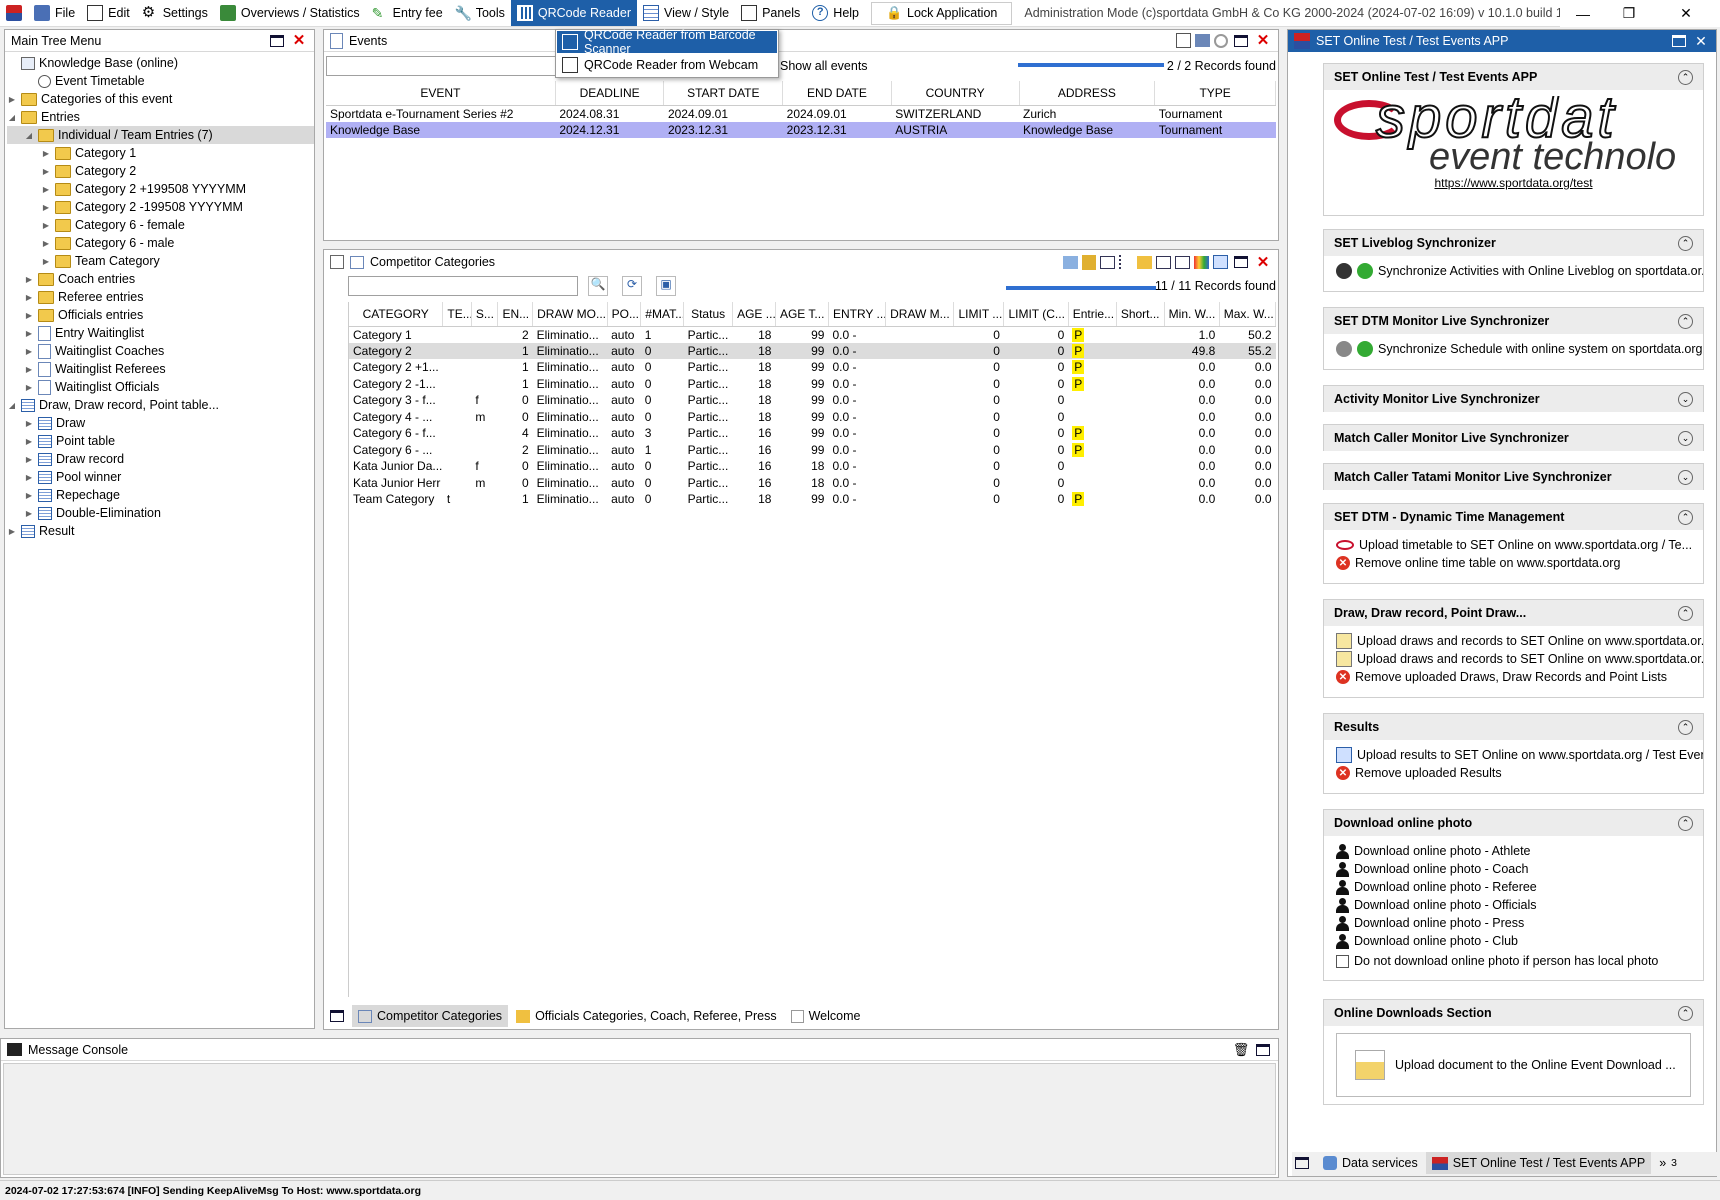 Image resolution: width=1720 pixels, height=1200 pixels. What do you see at coordinates (826, 1016) in the screenshot?
I see `tab-welcome: Welcome` at bounding box center [826, 1016].